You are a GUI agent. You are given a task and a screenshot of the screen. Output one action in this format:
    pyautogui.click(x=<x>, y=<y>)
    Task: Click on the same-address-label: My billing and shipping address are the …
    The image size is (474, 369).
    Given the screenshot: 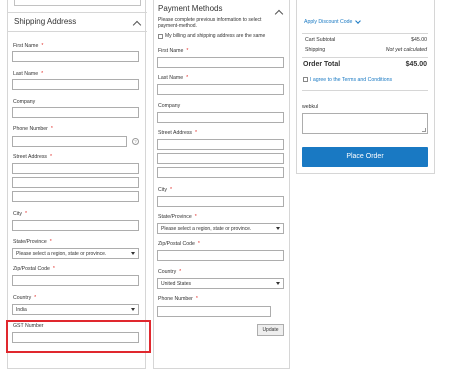 What is the action you would take?
    pyautogui.click(x=215, y=36)
    